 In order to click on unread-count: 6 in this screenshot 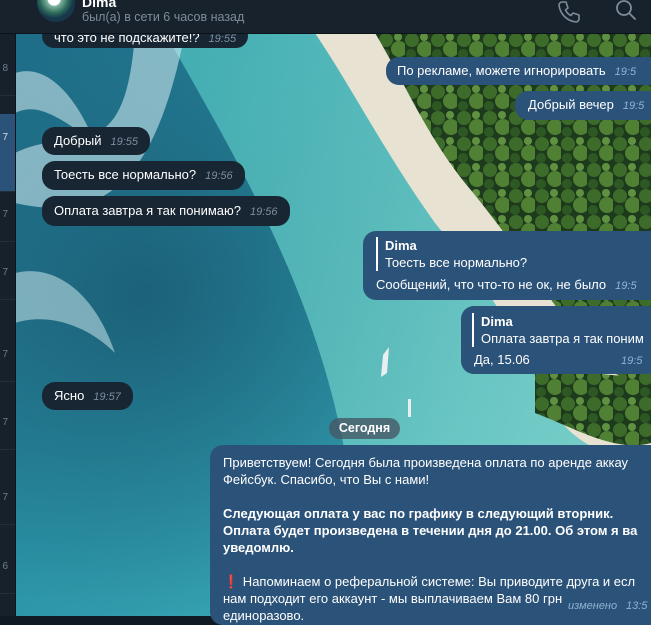, I will do `click(5, 566)`.